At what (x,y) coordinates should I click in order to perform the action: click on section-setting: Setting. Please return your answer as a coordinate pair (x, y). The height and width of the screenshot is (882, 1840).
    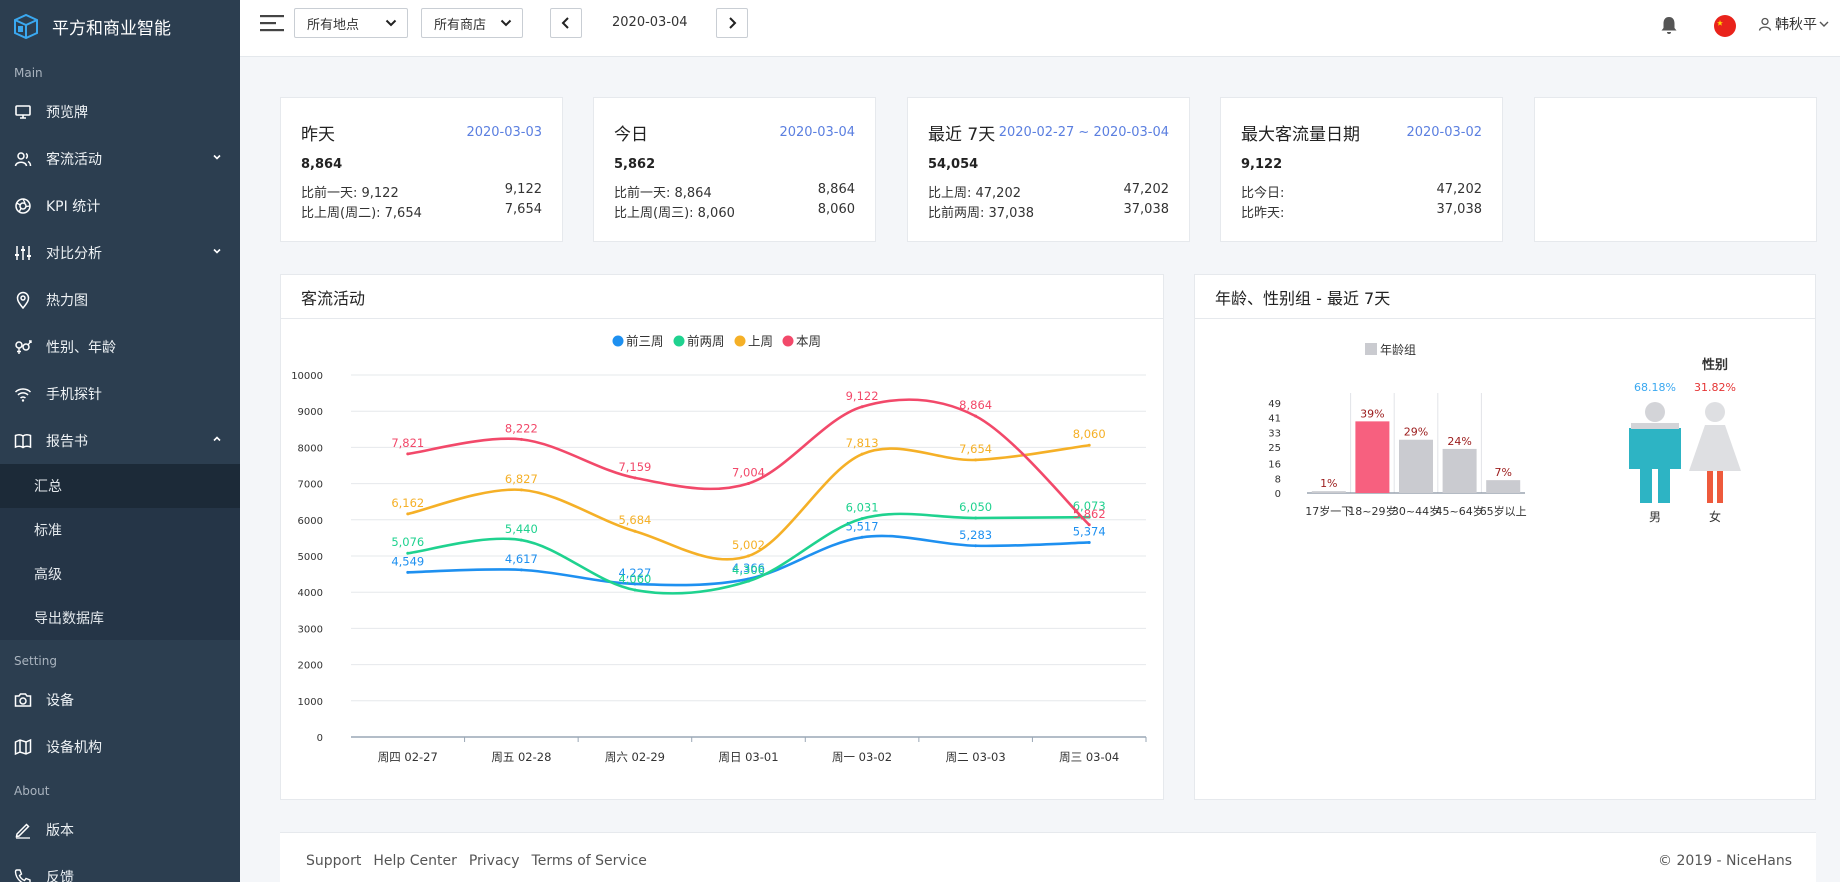
    Looking at the image, I should click on (35, 661).